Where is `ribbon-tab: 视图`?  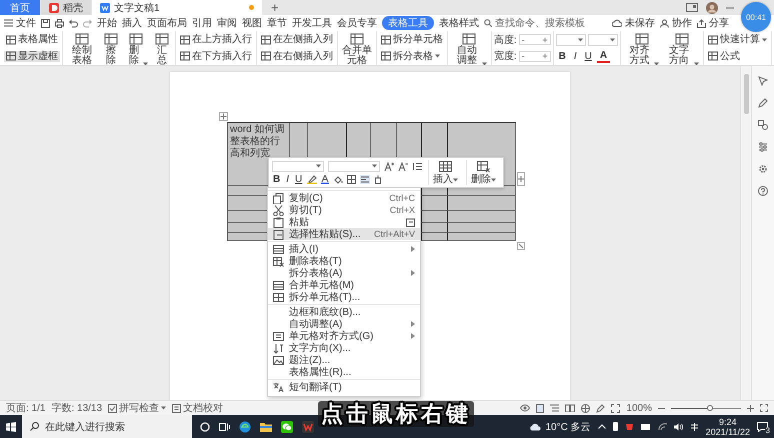 ribbon-tab: 视图 is located at coordinates (252, 23).